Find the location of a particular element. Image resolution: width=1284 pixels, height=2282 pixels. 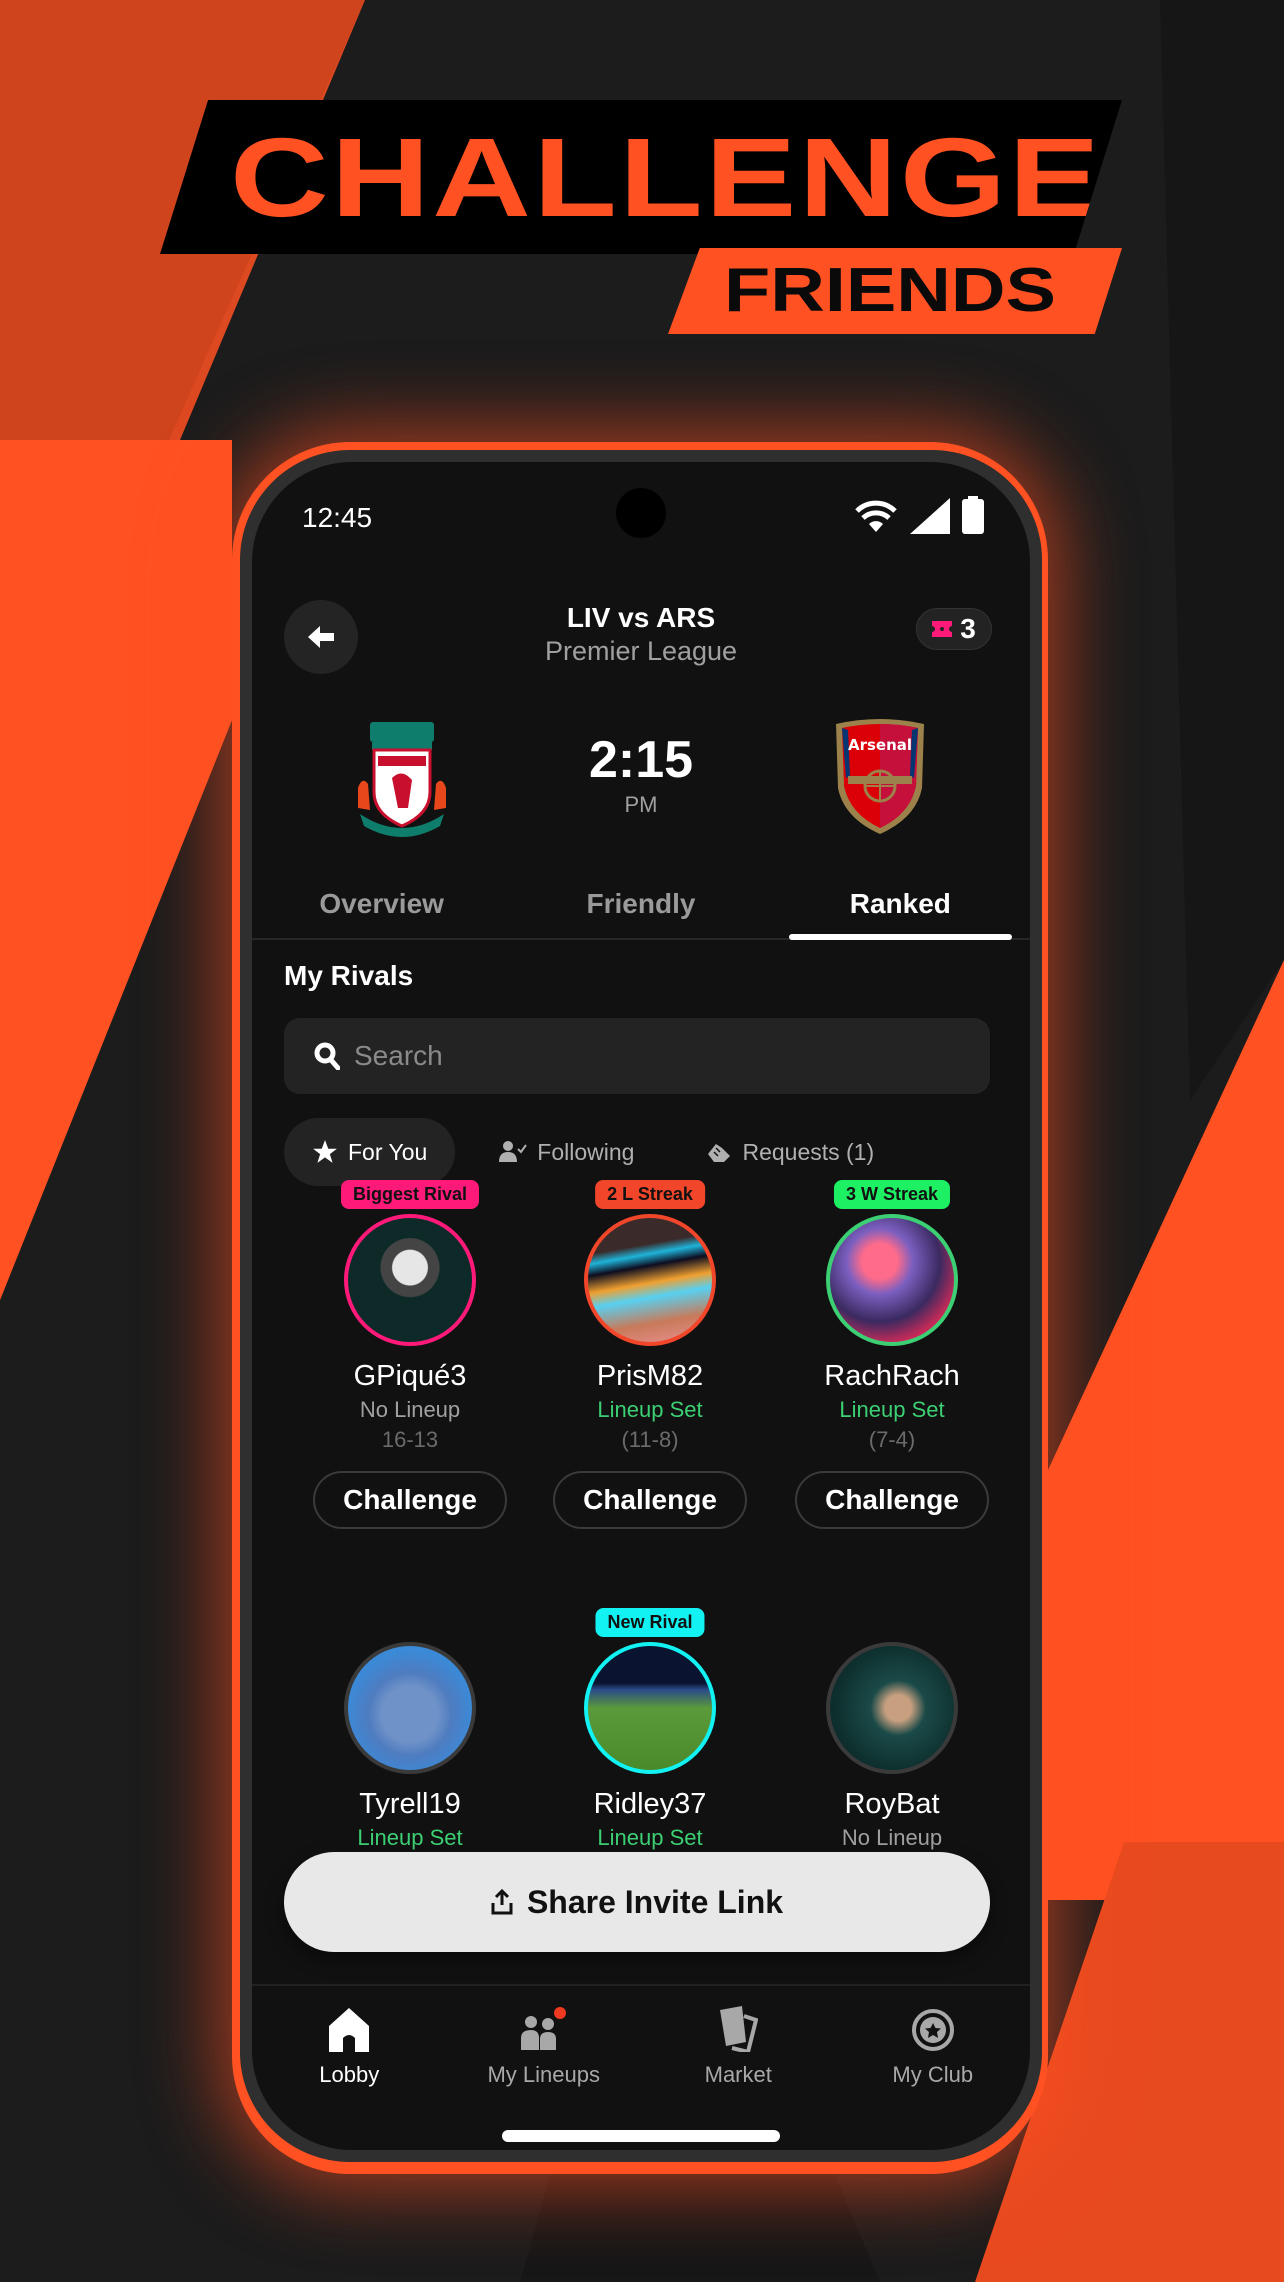

rival-name: PrisM82 is located at coordinates (650, 1376).